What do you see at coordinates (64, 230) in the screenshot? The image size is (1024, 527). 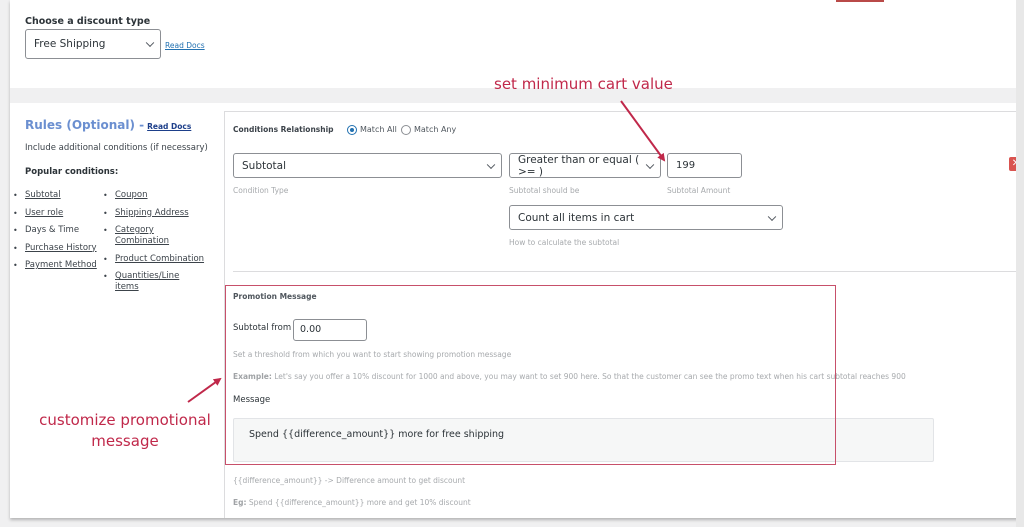 I see `condition-days-time: Days & Time` at bounding box center [64, 230].